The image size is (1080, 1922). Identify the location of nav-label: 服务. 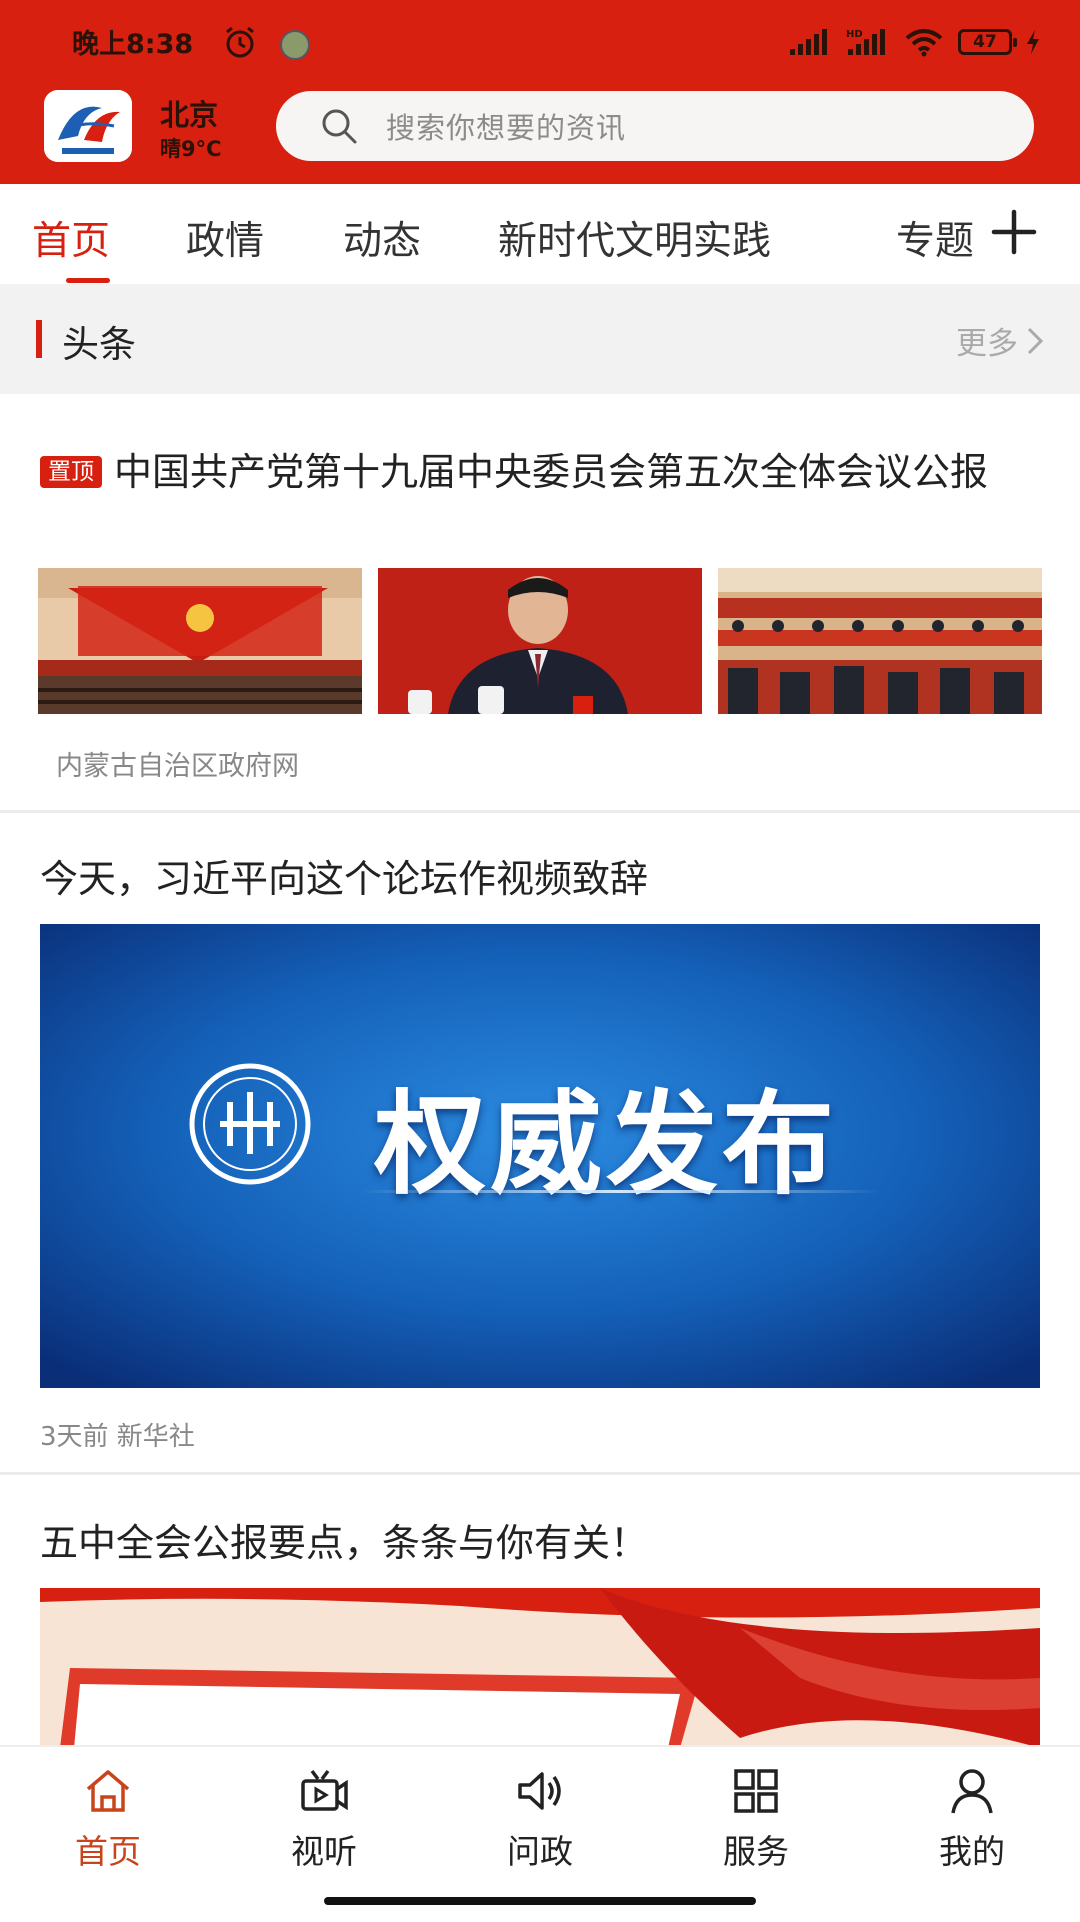
(756, 1851).